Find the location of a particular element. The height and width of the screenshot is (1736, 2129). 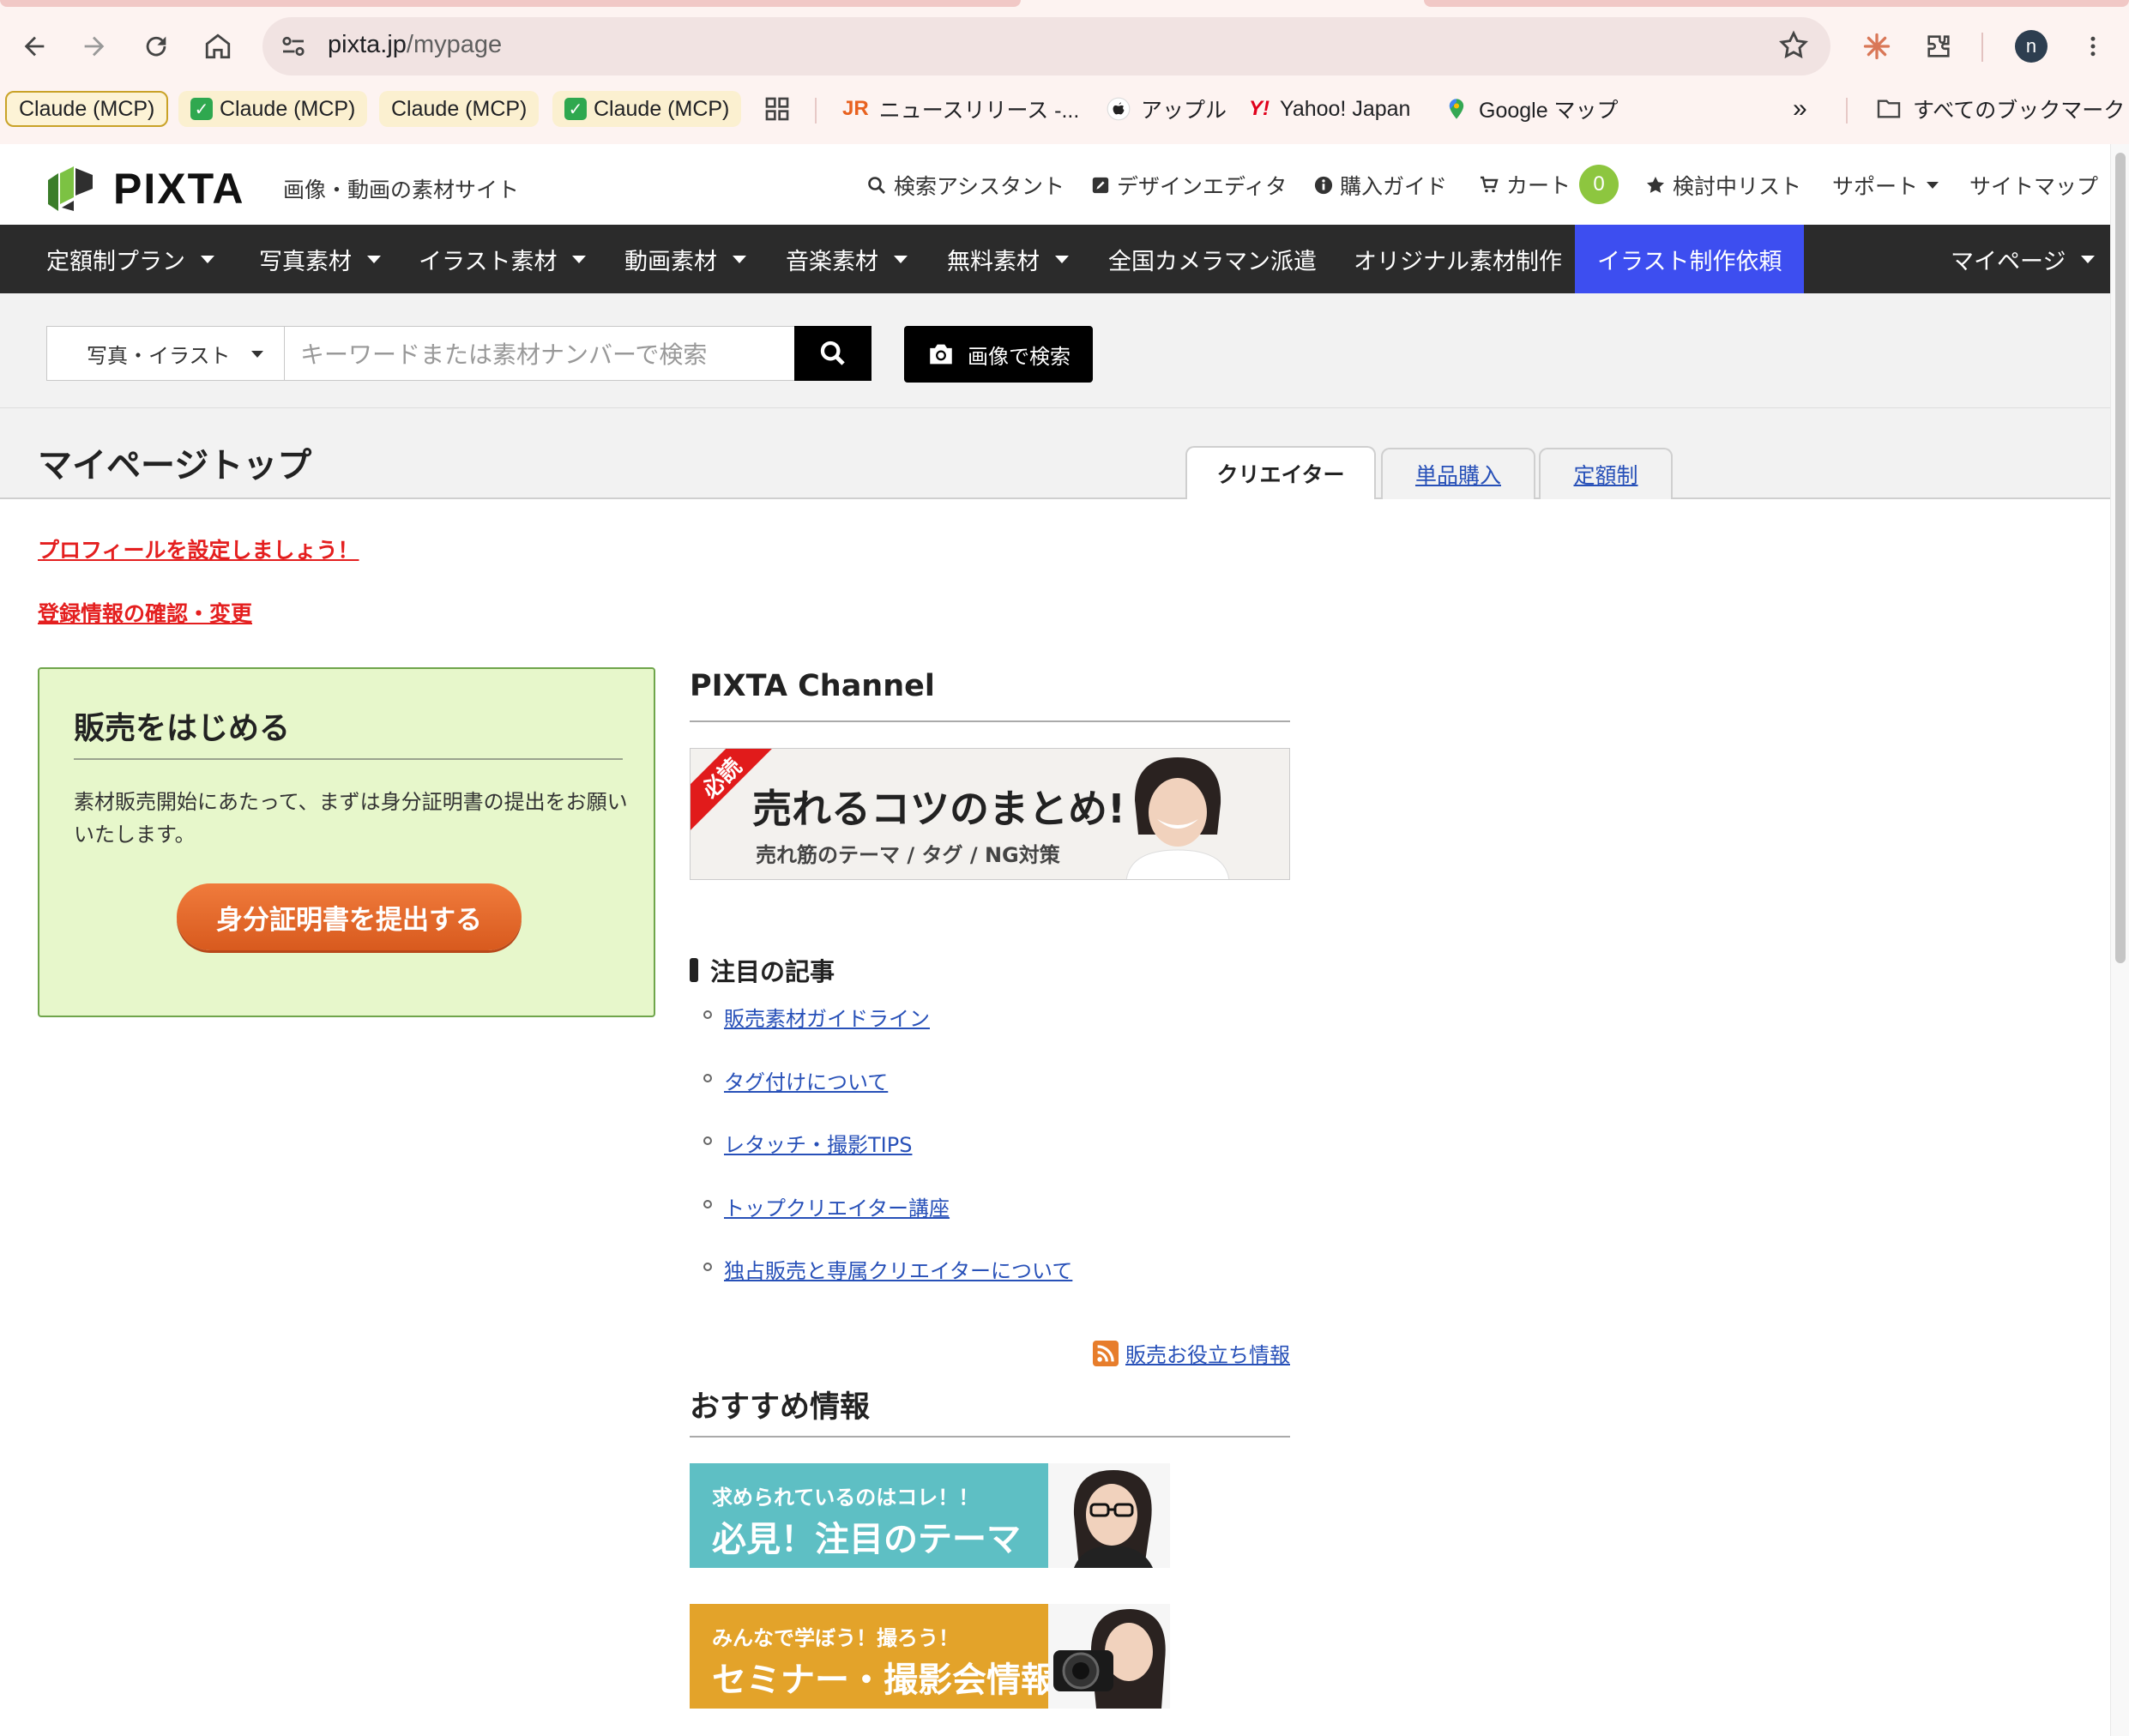

article-link-guidelines: 販売素材ガイドライン is located at coordinates (827, 1017).